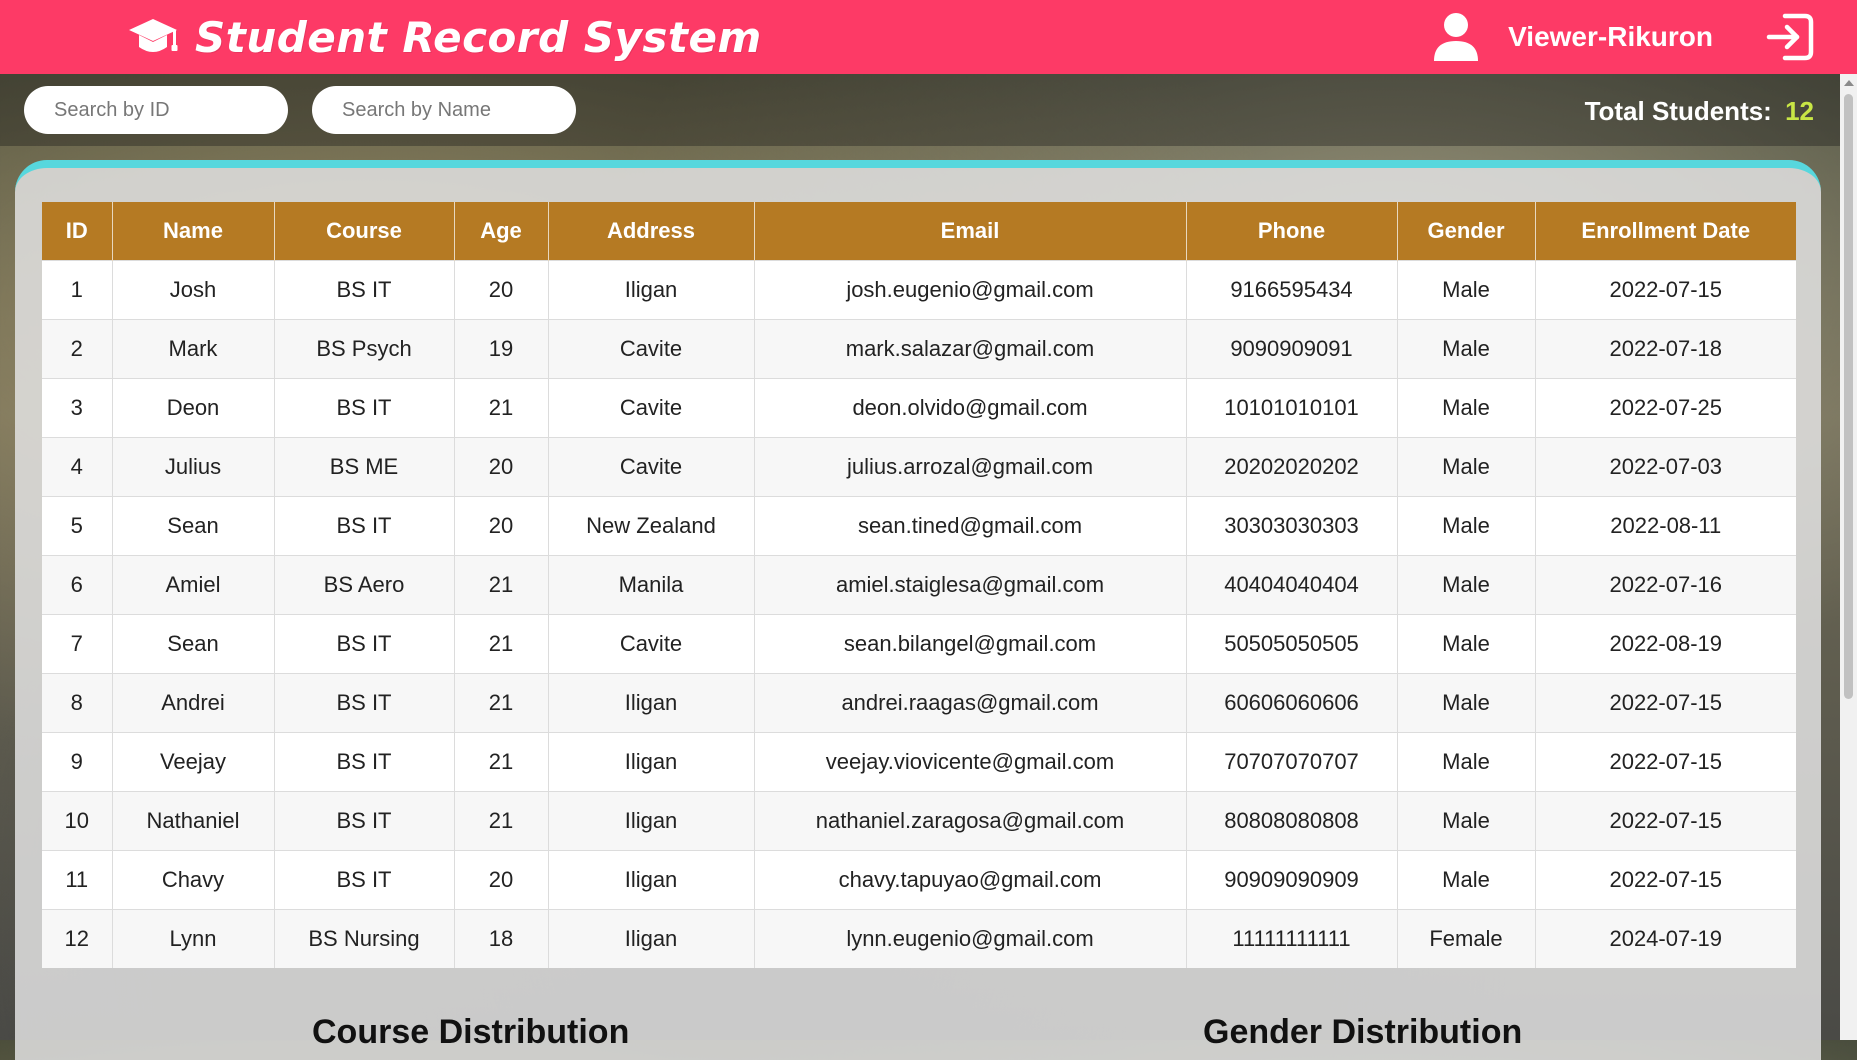 The image size is (1857, 1060). Describe the element at coordinates (156, 110) in the screenshot. I see `search-by-id-input` at that location.